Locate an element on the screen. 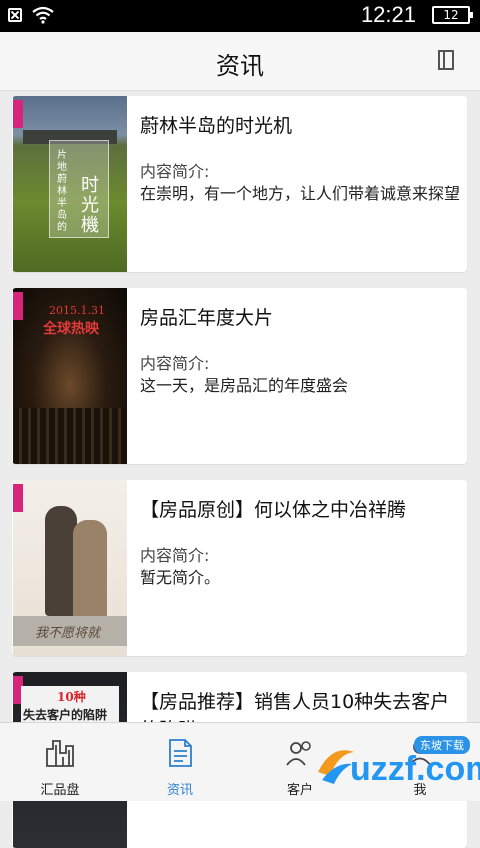 The width and height of the screenshot is (480, 848). watermark-text: uzzf.com is located at coordinates (415, 769).